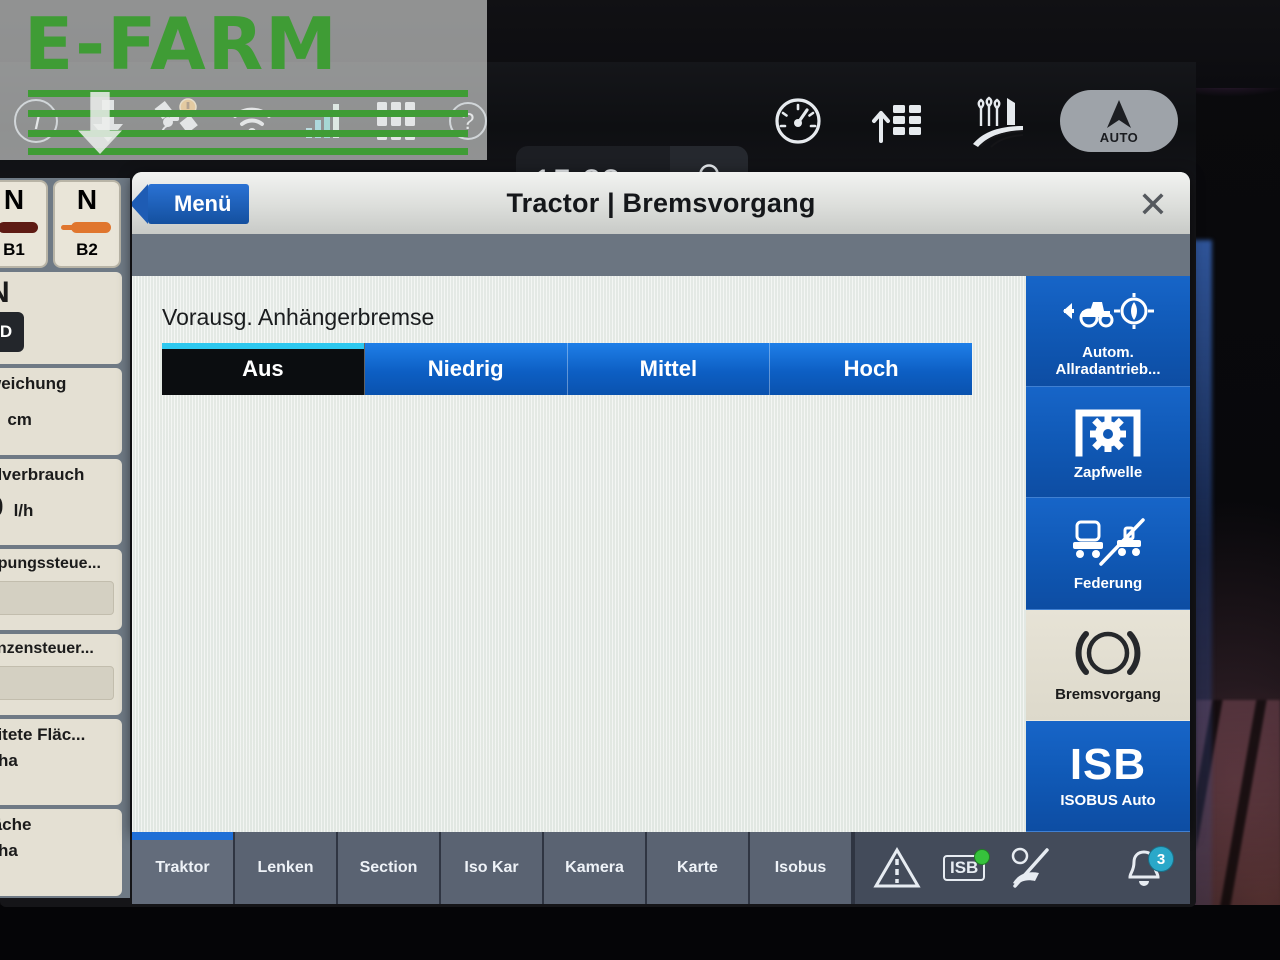 The image size is (1280, 960). I want to click on auto-steering-button: AUTO, so click(1119, 121).